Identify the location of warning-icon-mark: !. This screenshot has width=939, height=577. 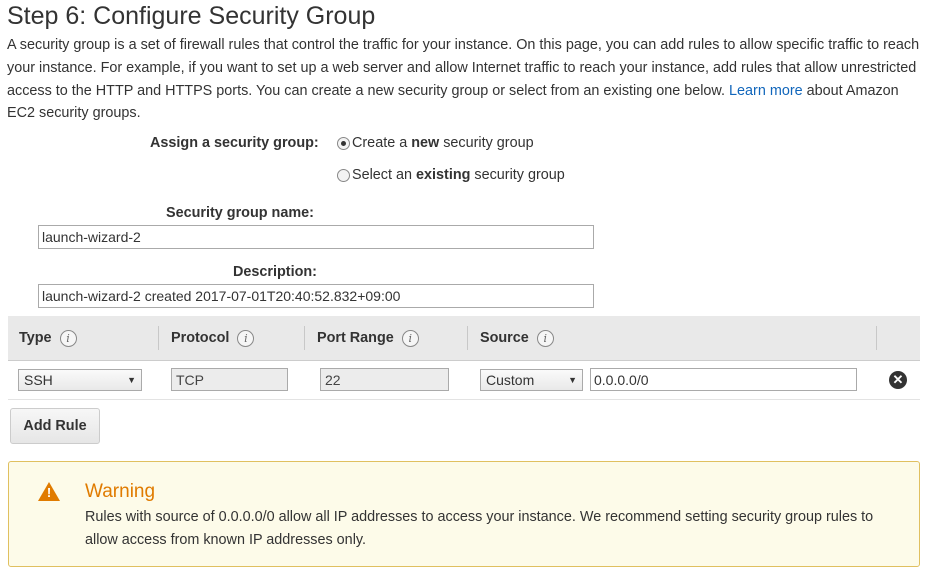
(49, 492).